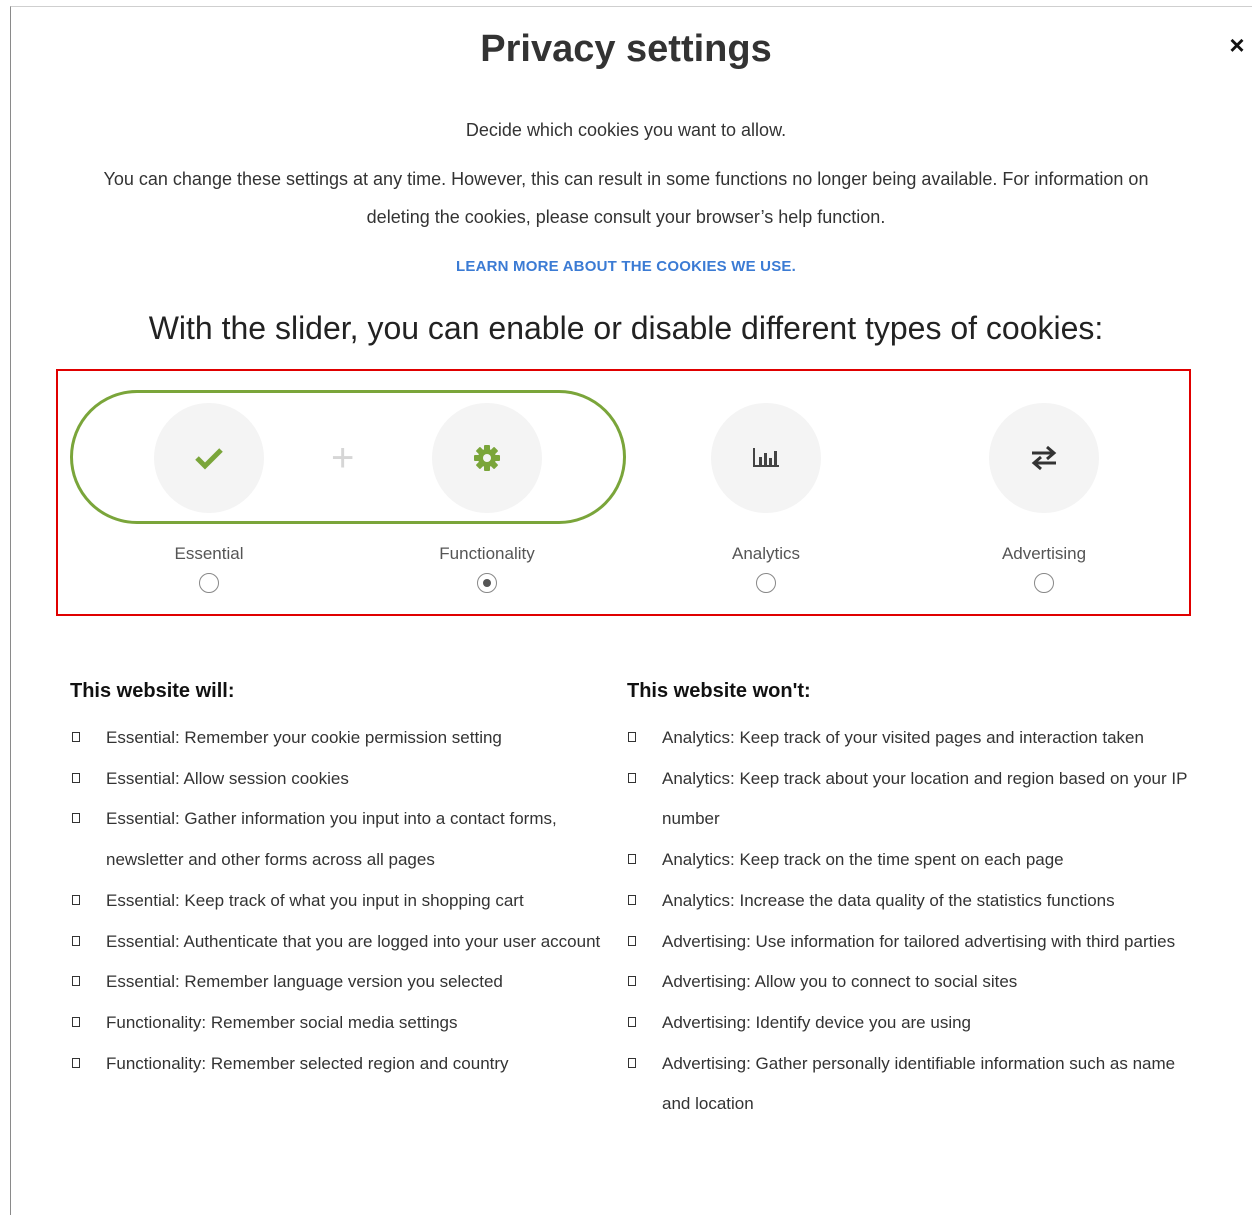 This screenshot has height=1215, width=1252. I want to click on advertising-label: Advertising, so click(1044, 553).